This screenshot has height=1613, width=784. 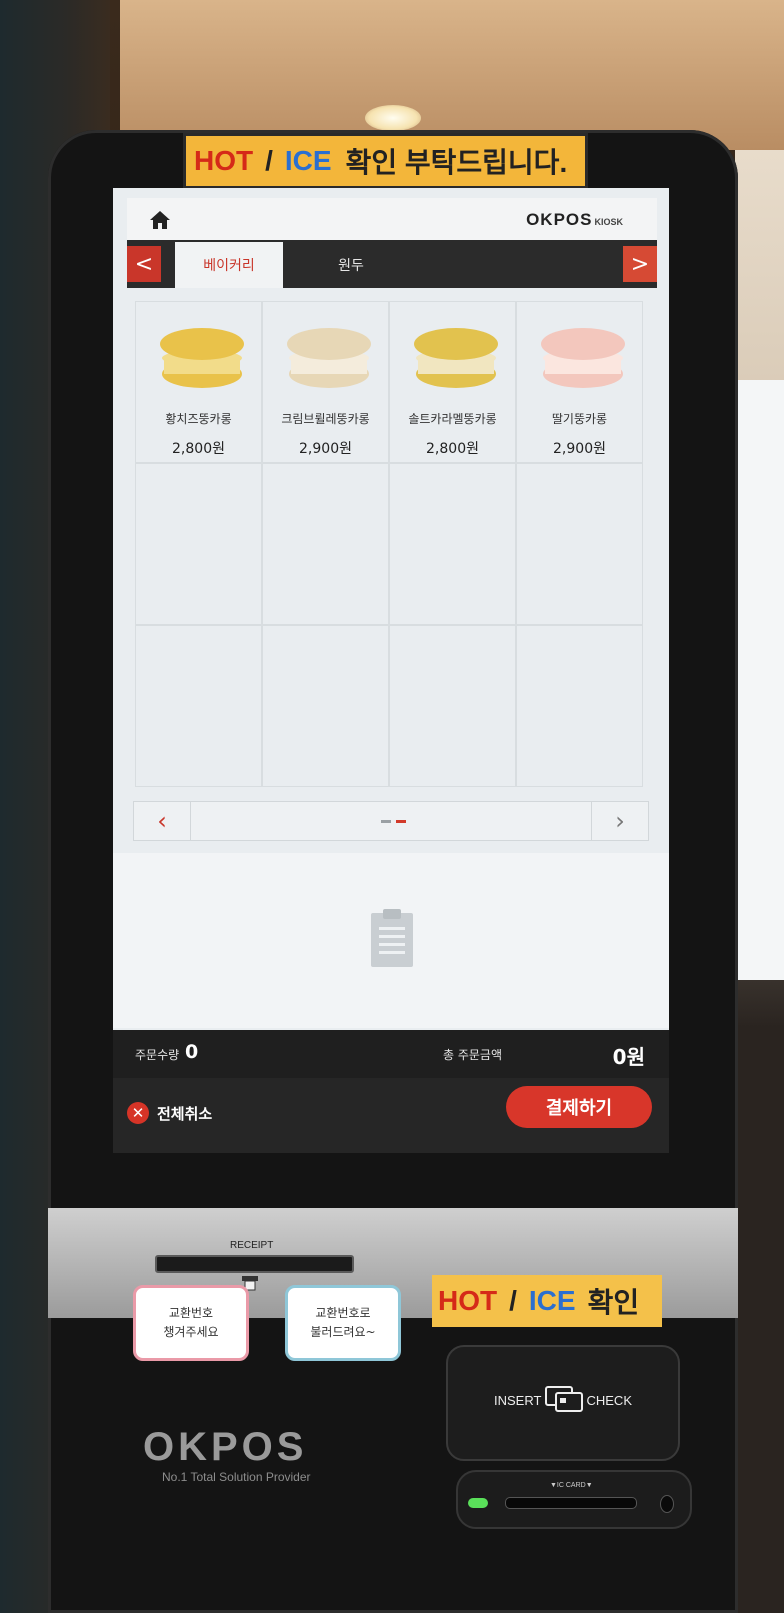 I want to click on tab-beans: 원두, so click(x=351, y=265).